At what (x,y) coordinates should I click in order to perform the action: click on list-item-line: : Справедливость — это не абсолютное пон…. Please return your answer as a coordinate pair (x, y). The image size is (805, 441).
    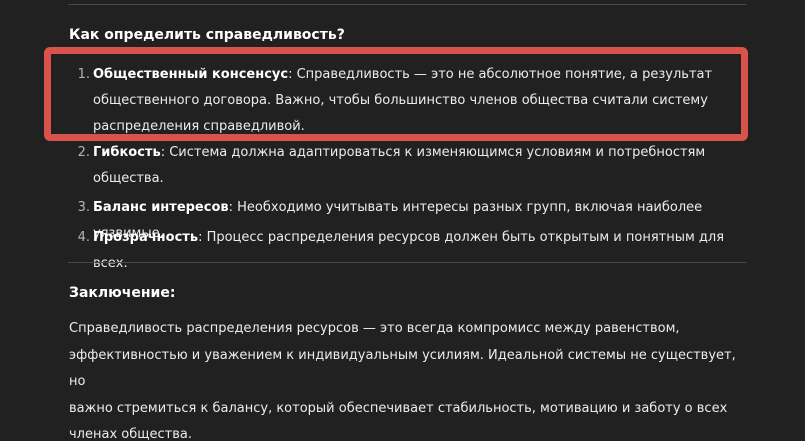
    Looking at the image, I should click on (500, 74).